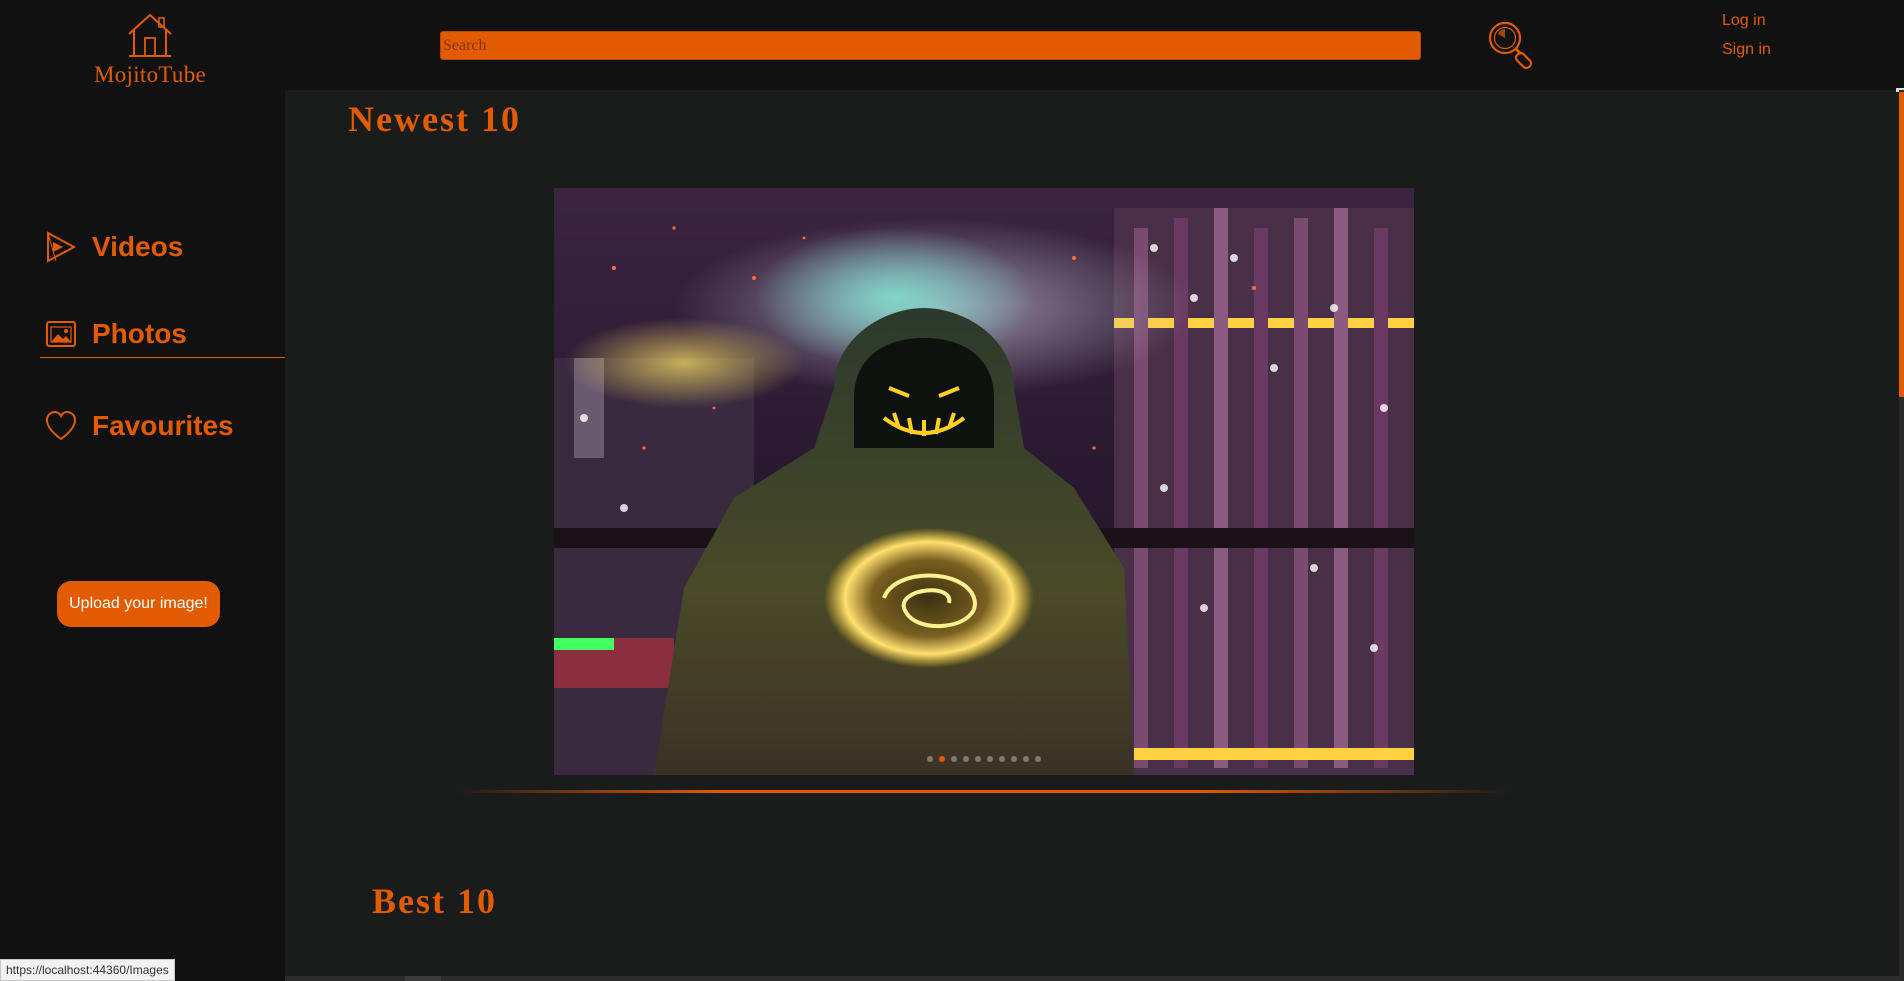  I want to click on top-header: MojitoTube Log in Sign in, so click(952, 45).